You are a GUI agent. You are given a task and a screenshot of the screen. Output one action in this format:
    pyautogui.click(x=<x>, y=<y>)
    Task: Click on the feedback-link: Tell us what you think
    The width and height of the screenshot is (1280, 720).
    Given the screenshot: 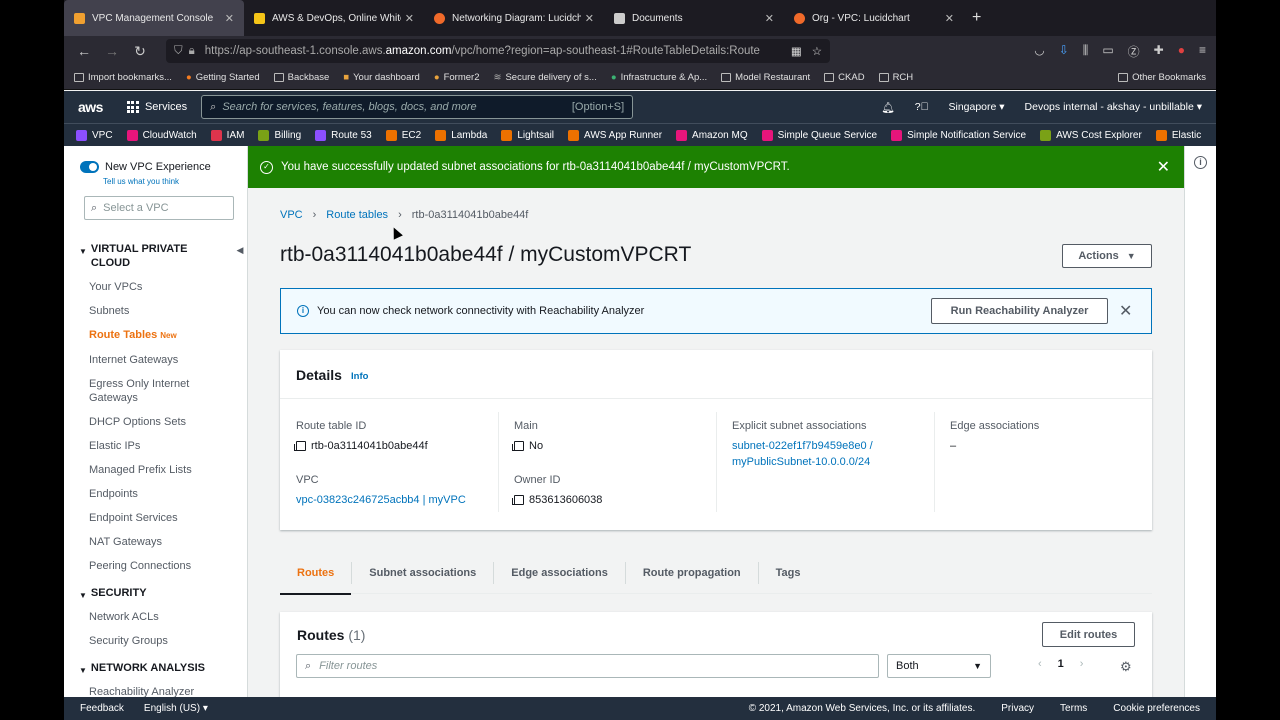 What is the action you would take?
    pyautogui.click(x=141, y=181)
    